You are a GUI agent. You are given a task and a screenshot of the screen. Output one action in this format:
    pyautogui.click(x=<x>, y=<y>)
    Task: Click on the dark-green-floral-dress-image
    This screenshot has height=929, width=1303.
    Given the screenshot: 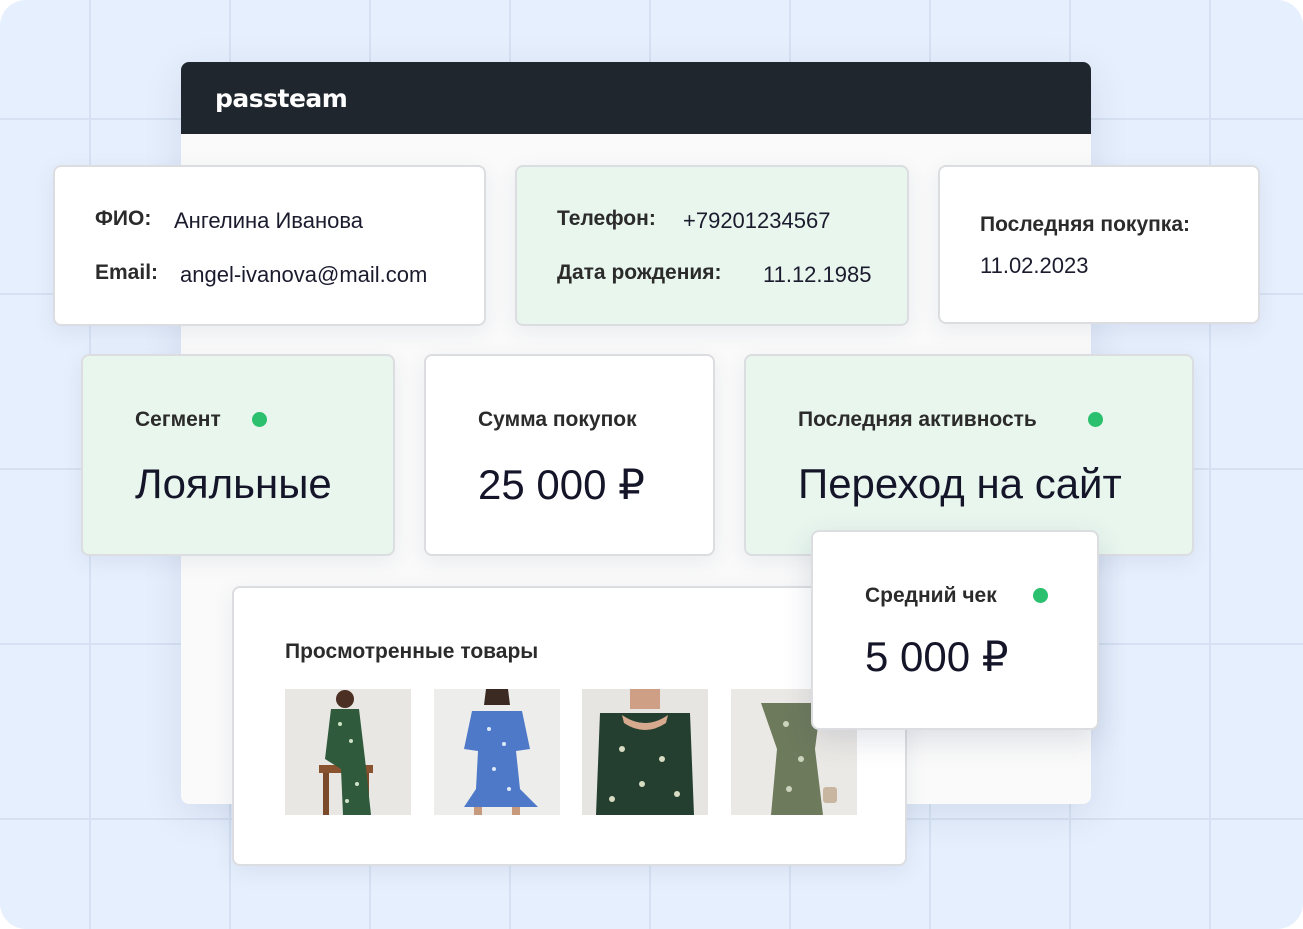 What is the action you would take?
    pyautogui.click(x=645, y=752)
    